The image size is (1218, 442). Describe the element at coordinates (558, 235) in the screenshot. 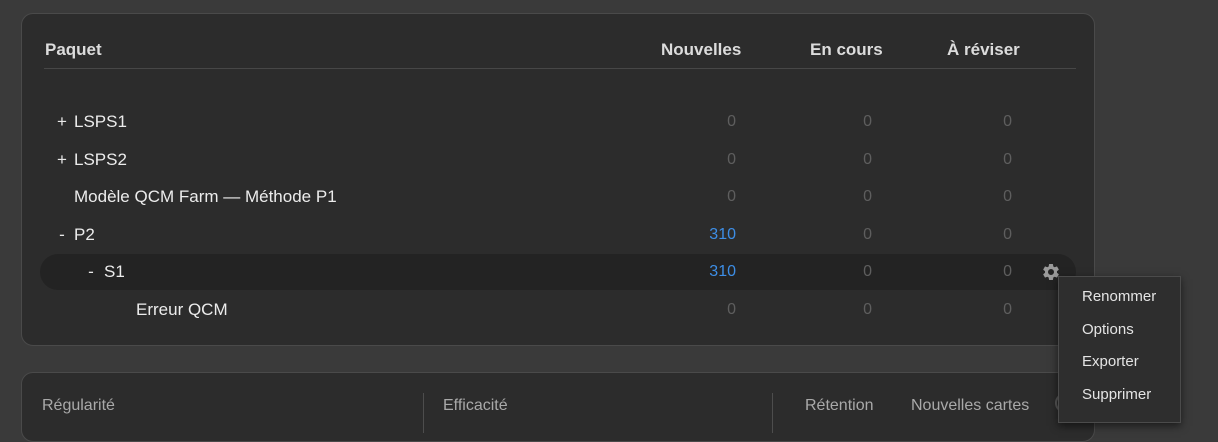

I see `deck-row-p2: - P2 310 0 0` at that location.